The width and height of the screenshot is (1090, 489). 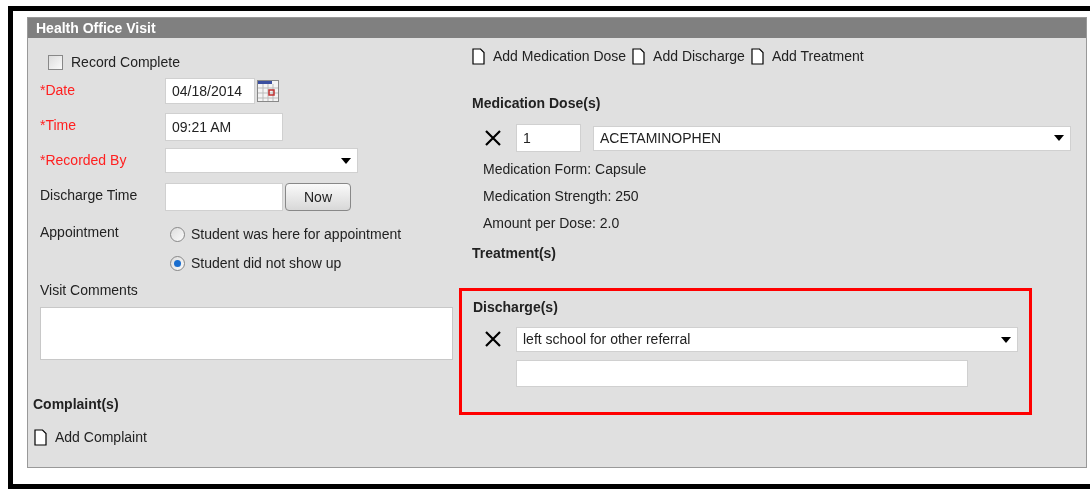 What do you see at coordinates (742, 373) in the screenshot?
I see `discharge-comment-field` at bounding box center [742, 373].